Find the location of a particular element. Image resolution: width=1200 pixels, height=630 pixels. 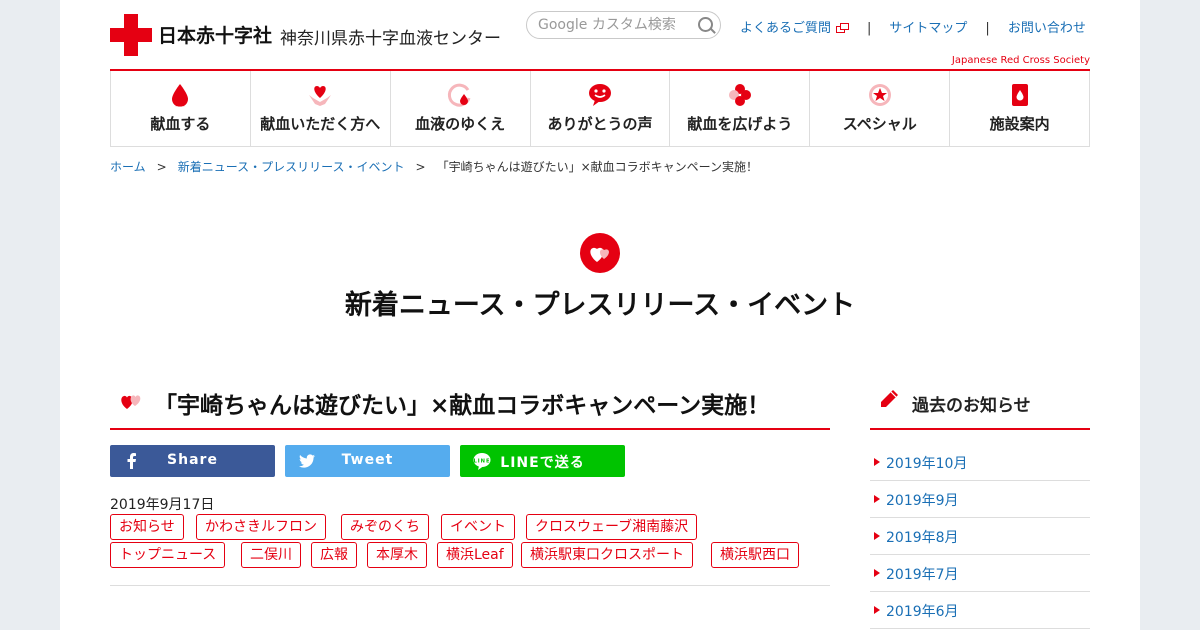

article-title-bar: 「宇崎ちゃんは遊びたい」×献血コラボキャンペーン実施！ is located at coordinates (470, 408).